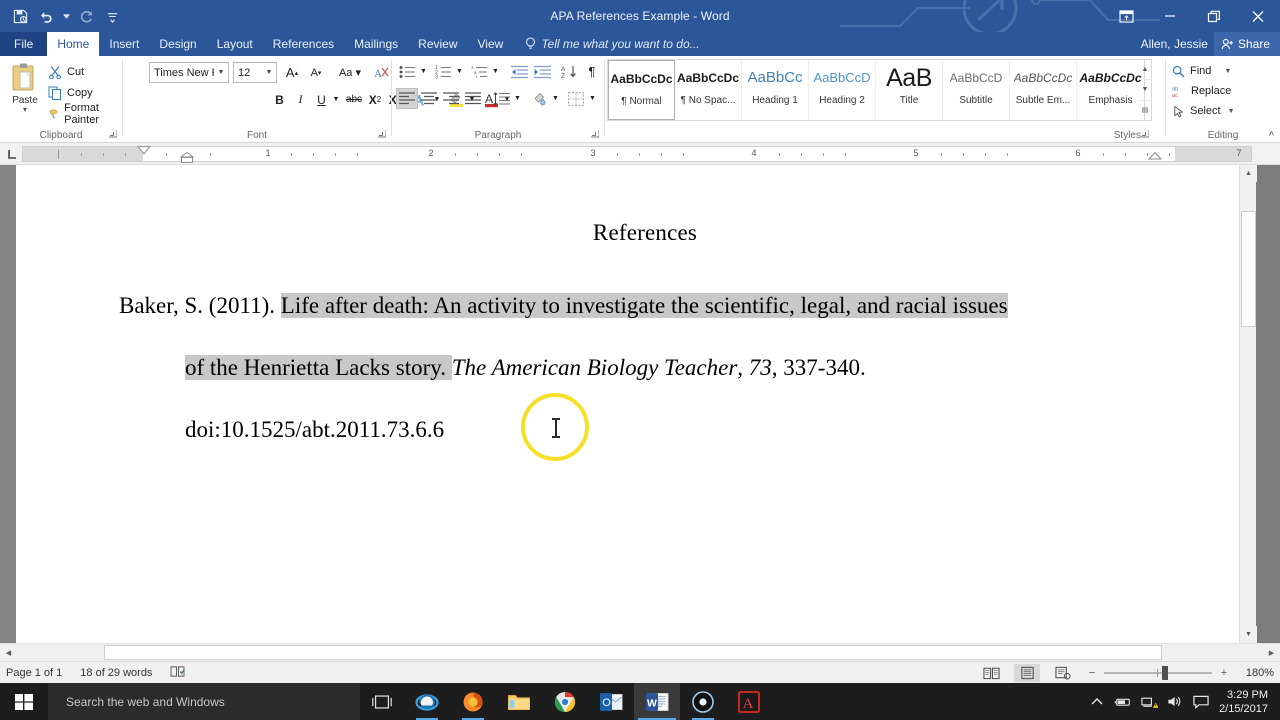 The width and height of the screenshot is (1280, 720). I want to click on font-name-dropdown-icon: ▼, so click(221, 72).